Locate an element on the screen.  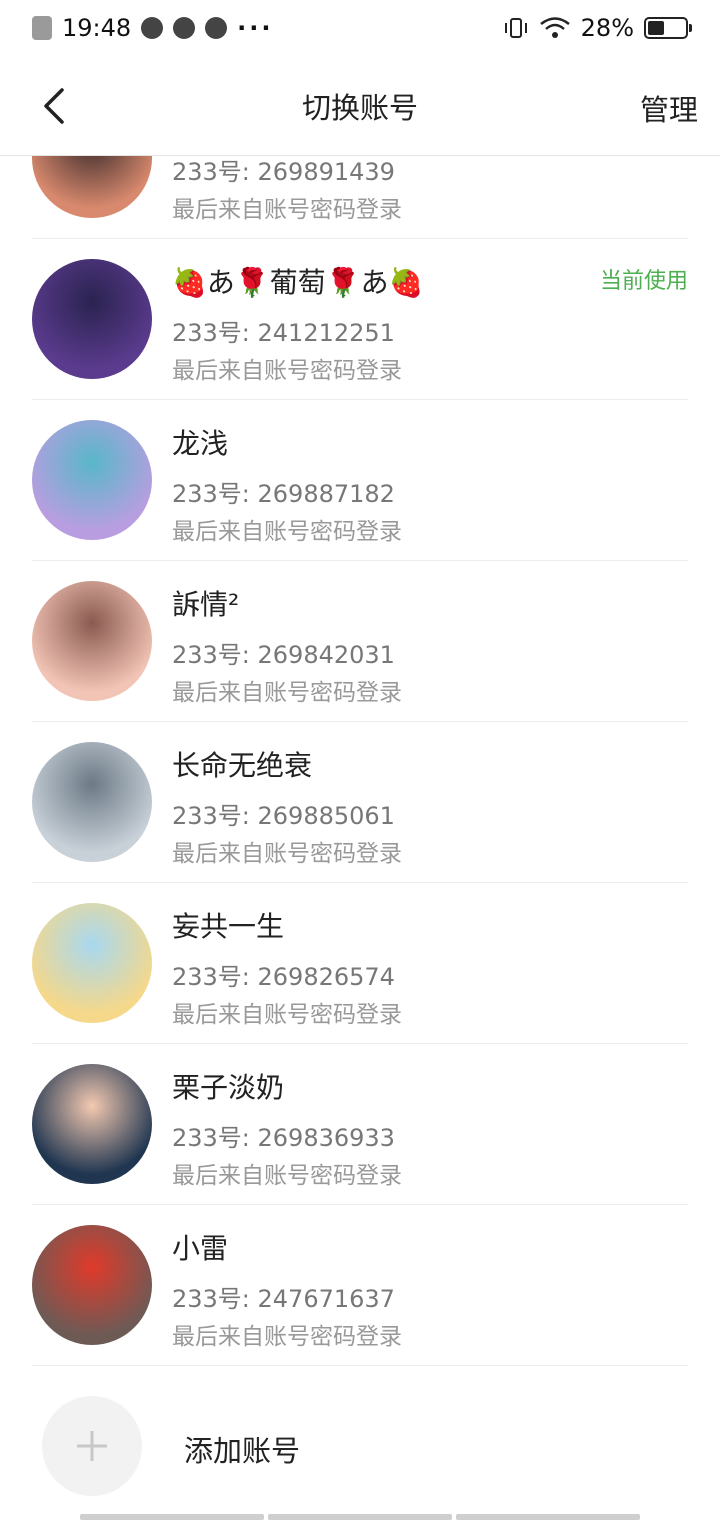
manage-button: 管理 is located at coordinates (669, 108).